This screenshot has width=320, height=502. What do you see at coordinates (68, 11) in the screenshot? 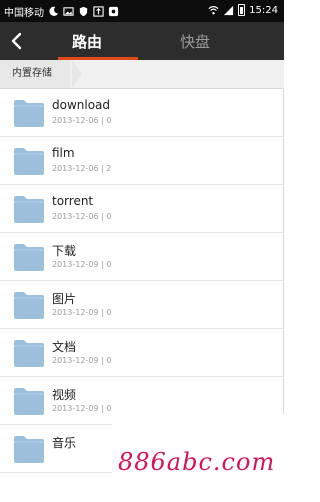
I see `image-icon` at bounding box center [68, 11].